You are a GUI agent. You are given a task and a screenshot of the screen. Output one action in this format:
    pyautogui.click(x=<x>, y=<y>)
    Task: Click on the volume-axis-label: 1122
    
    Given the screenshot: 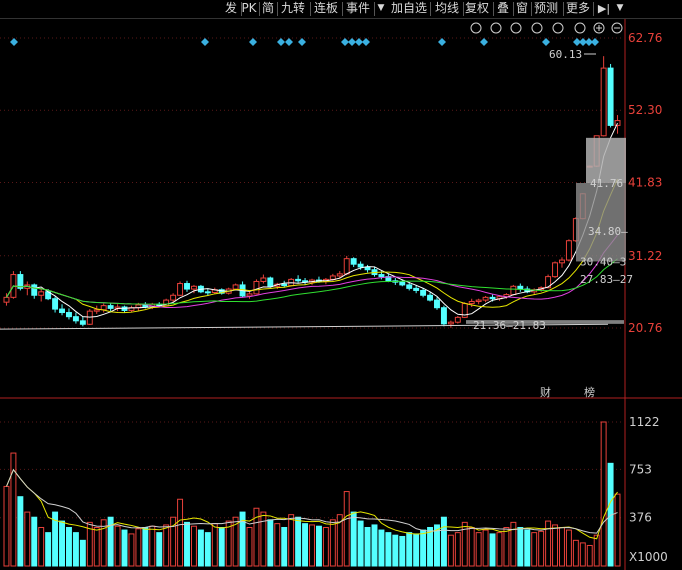 What is the action you would take?
    pyautogui.click(x=644, y=422)
    